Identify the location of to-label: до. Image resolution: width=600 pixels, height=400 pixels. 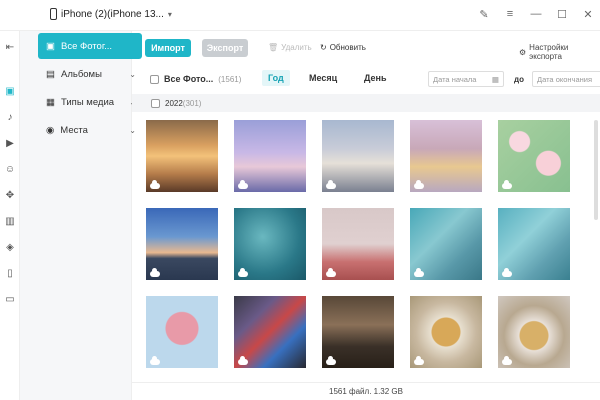
(519, 79).